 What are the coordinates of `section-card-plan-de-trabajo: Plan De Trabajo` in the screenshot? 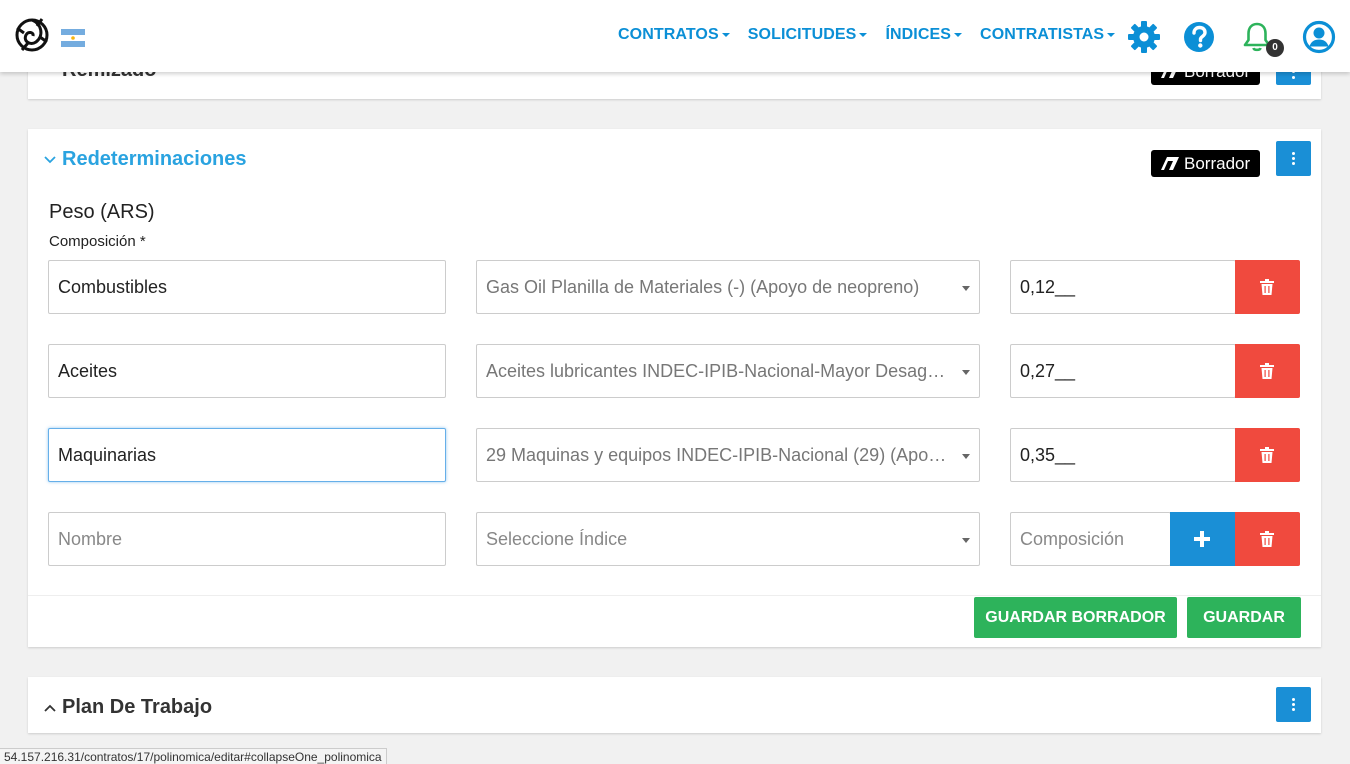 It's located at (674, 705).